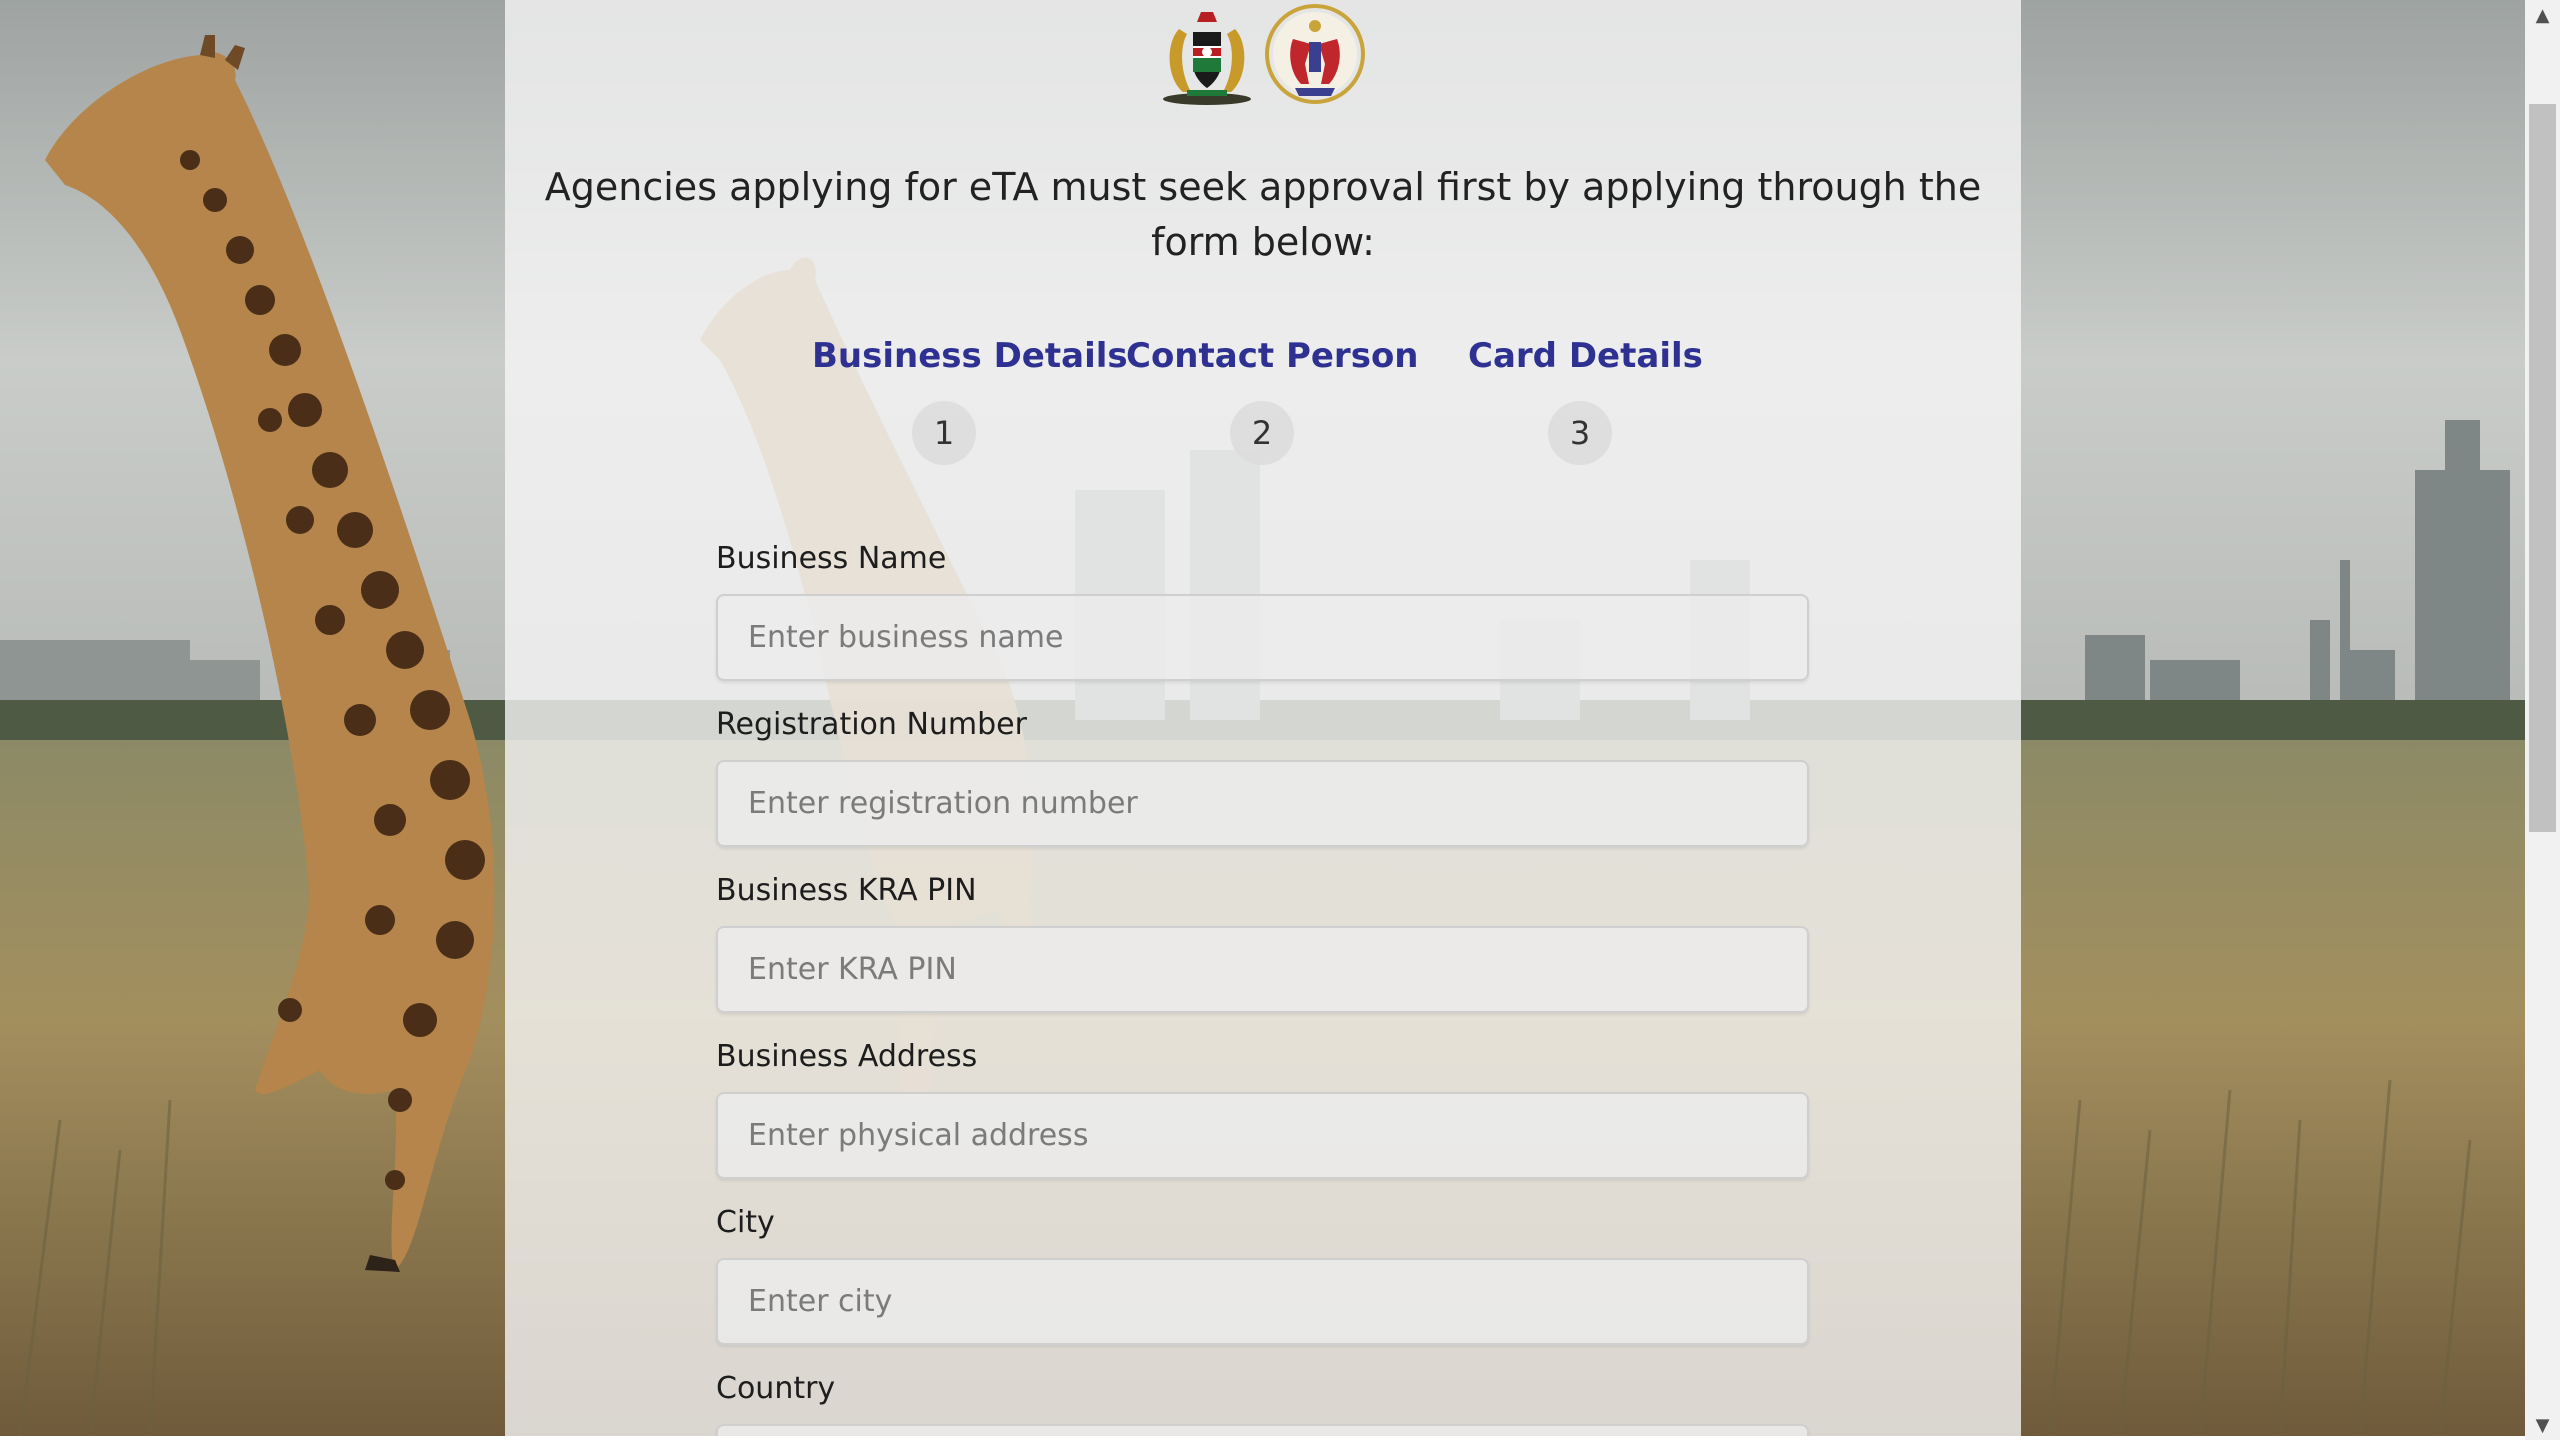  What do you see at coordinates (847, 1056) in the screenshot?
I see `business-address-label: Business Address` at bounding box center [847, 1056].